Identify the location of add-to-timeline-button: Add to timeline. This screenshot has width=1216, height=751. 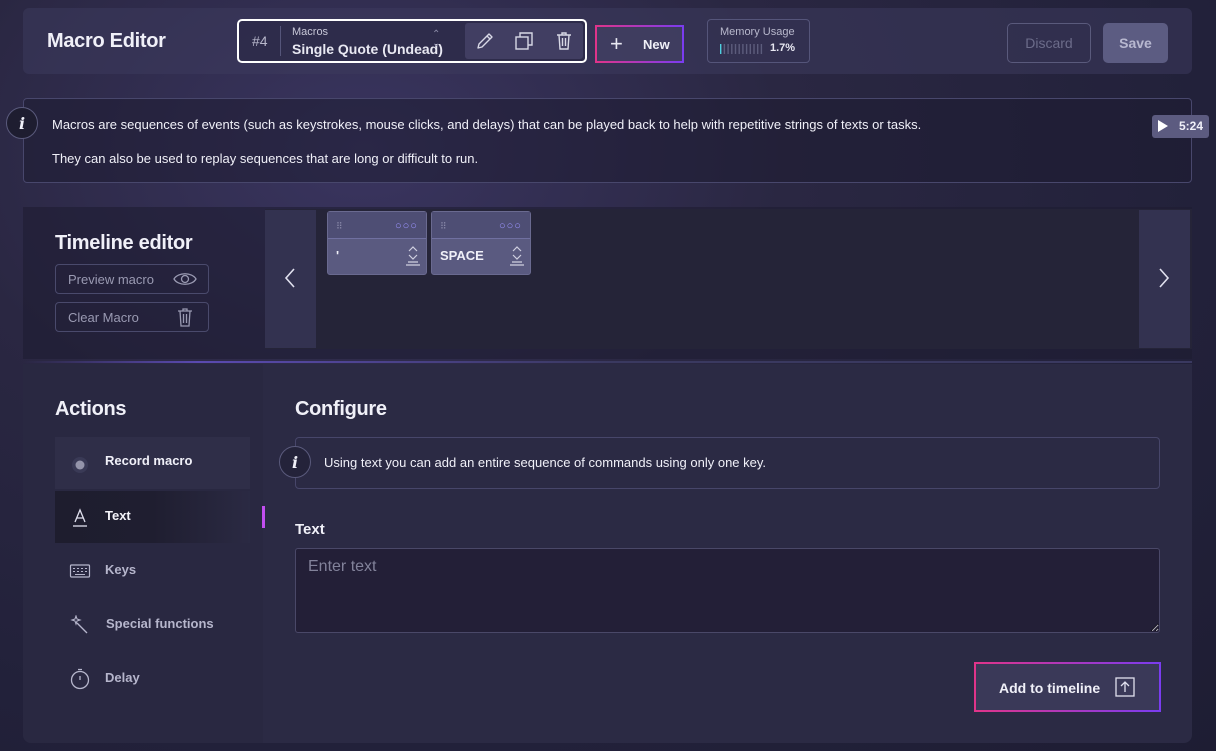
(1067, 687).